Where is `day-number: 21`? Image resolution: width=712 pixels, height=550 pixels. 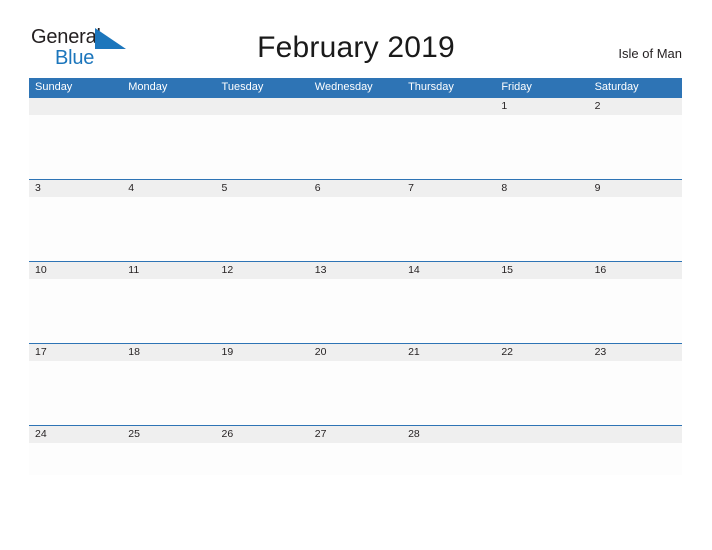
day-number: 21 is located at coordinates (448, 352).